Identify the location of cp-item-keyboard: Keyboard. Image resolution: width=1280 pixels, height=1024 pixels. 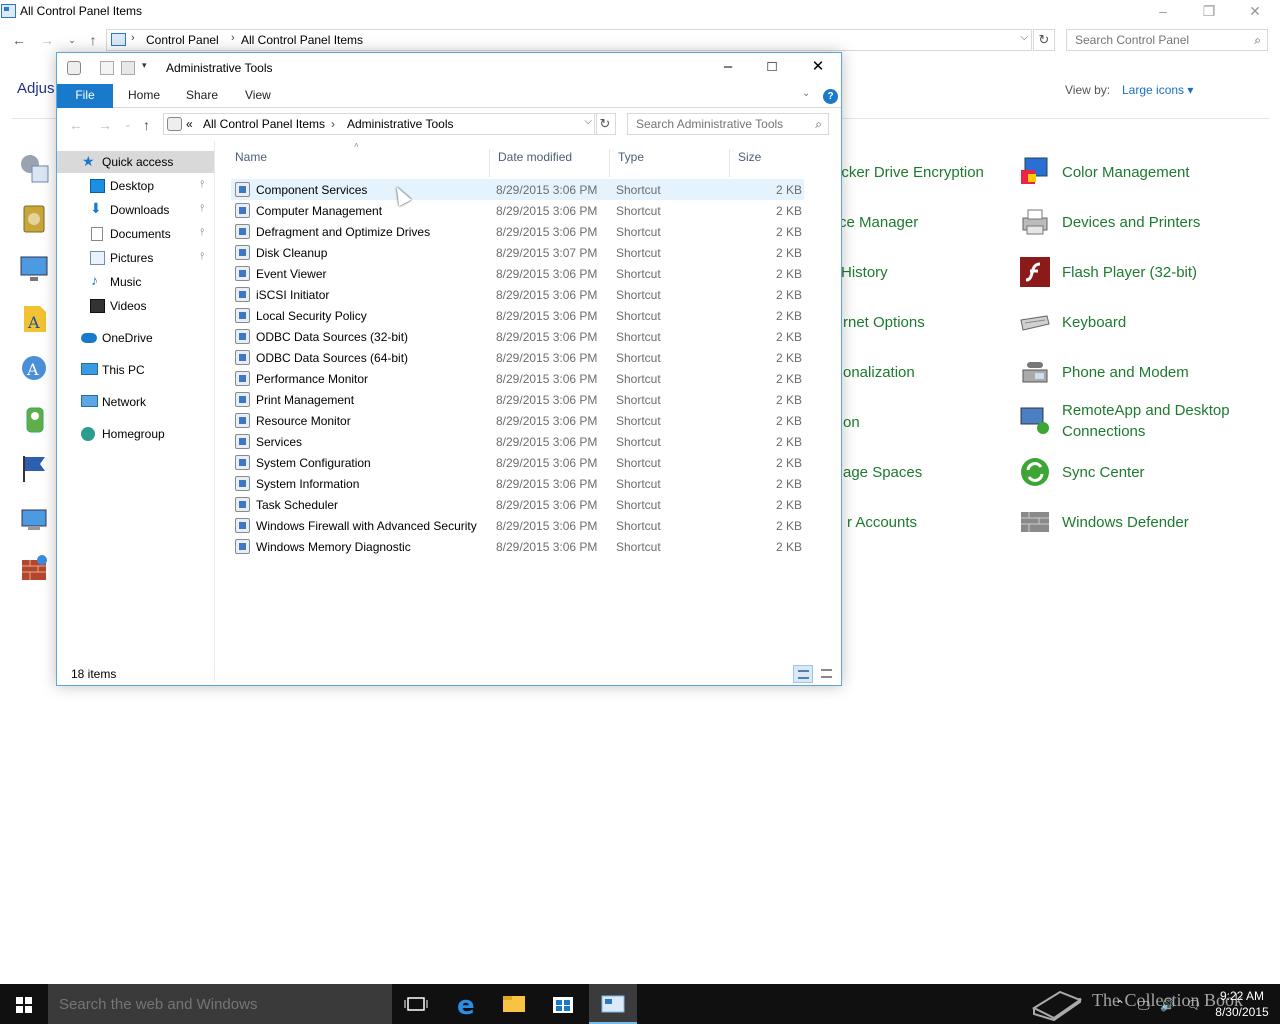
(1139, 326).